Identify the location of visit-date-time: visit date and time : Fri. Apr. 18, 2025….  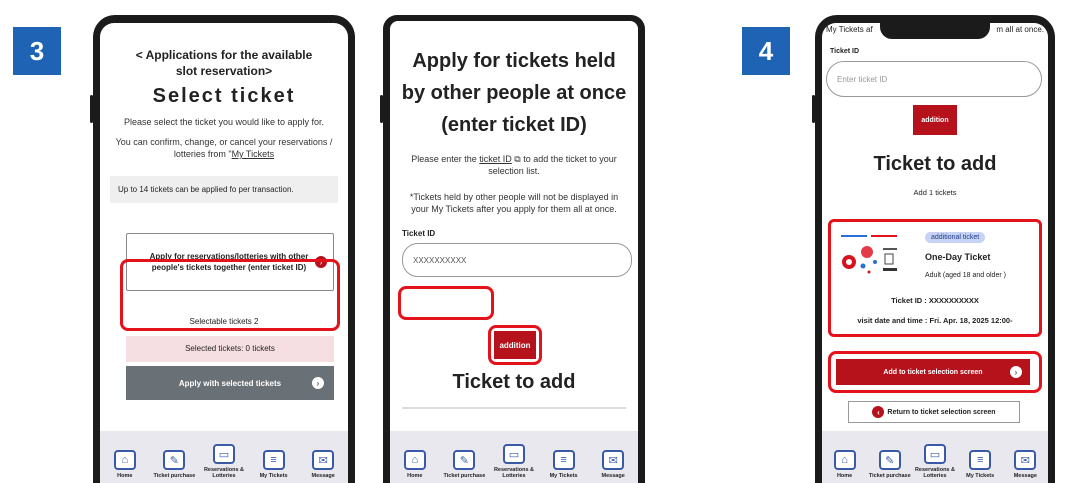
(935, 320).